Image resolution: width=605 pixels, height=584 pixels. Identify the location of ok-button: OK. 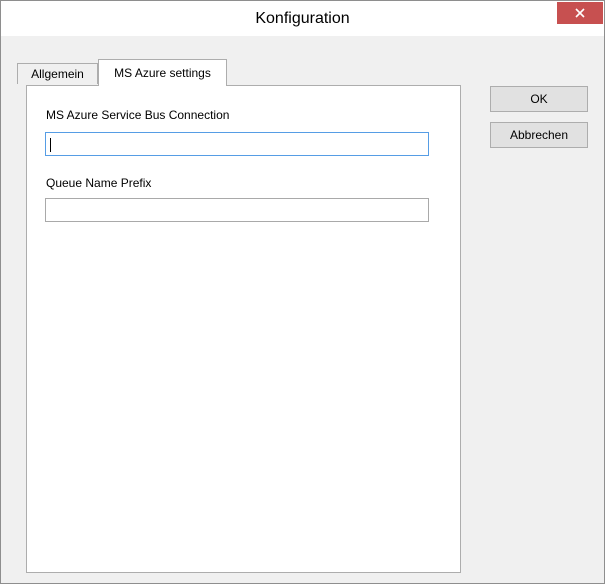
(539, 99).